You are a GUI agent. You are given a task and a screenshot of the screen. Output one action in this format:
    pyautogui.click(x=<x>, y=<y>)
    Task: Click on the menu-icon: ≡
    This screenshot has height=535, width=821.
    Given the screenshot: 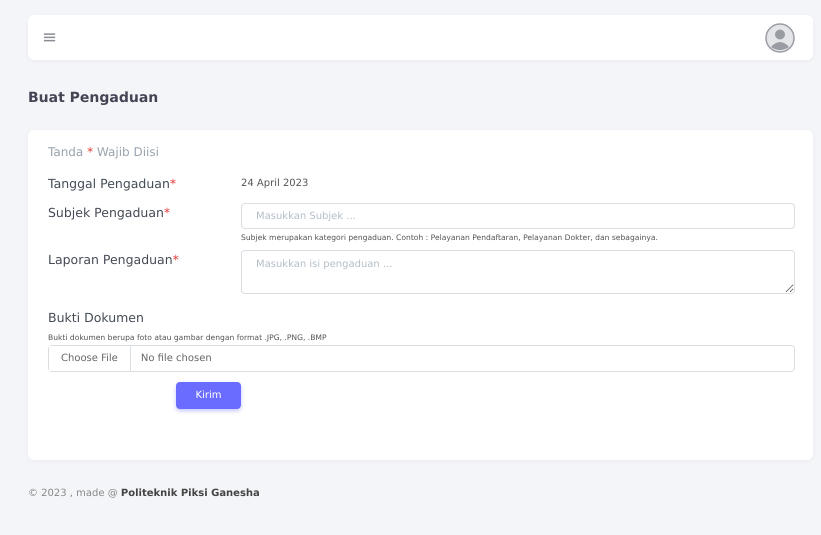 What is the action you would take?
    pyautogui.click(x=50, y=37)
    